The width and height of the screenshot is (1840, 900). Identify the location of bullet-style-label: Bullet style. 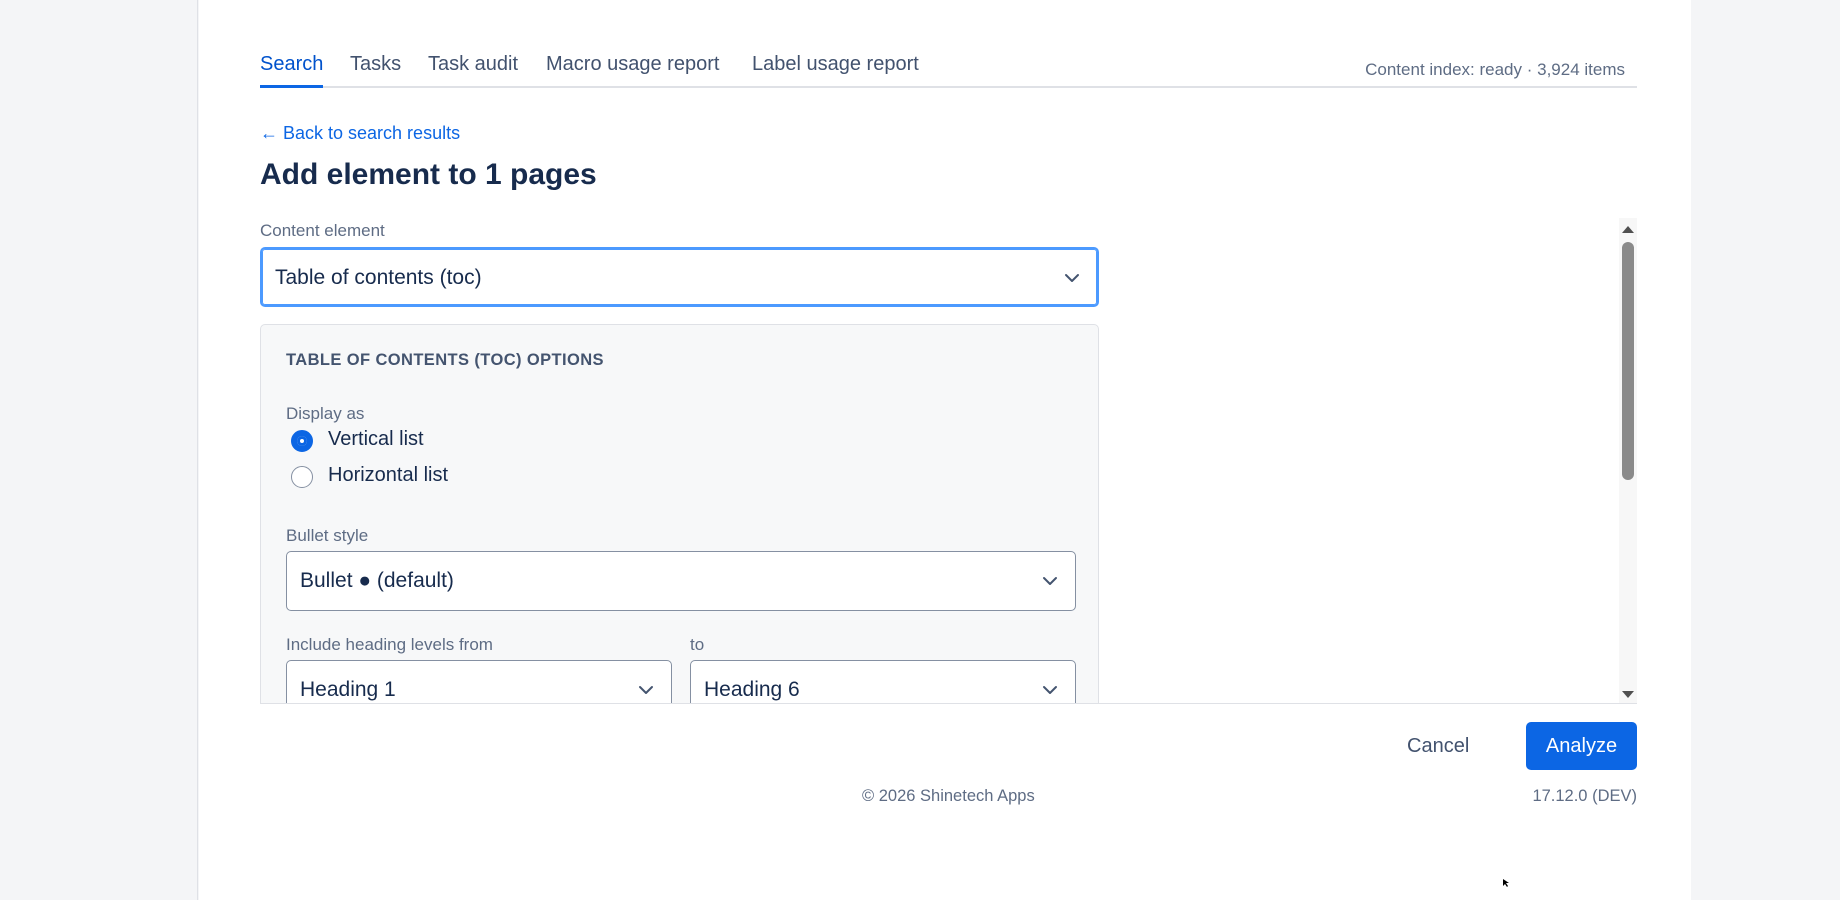
(327, 535).